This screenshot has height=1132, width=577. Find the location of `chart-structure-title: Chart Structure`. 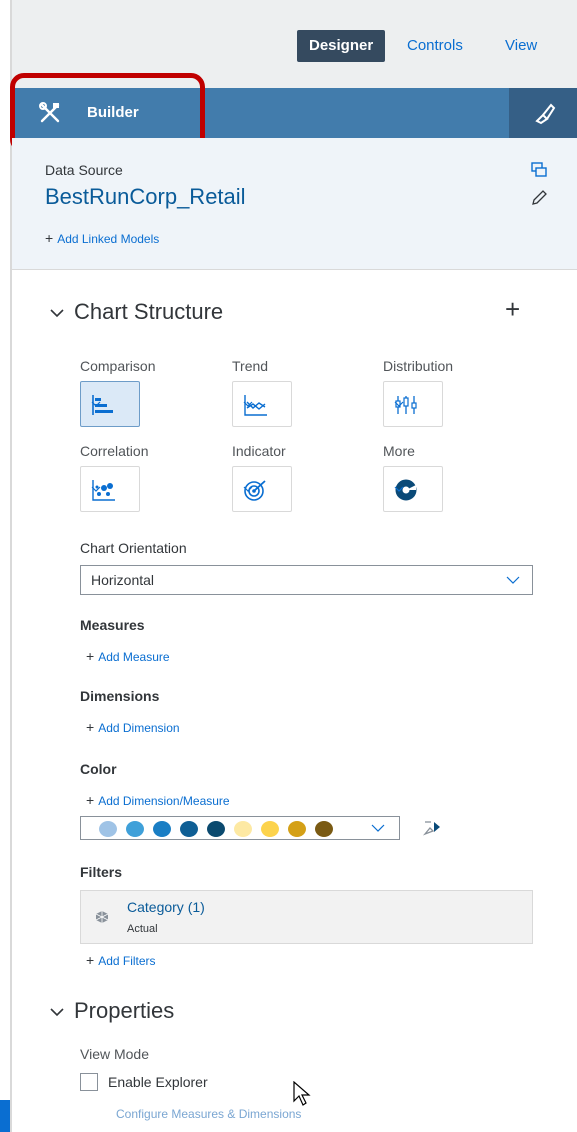

chart-structure-title: Chart Structure is located at coordinates (149, 311).